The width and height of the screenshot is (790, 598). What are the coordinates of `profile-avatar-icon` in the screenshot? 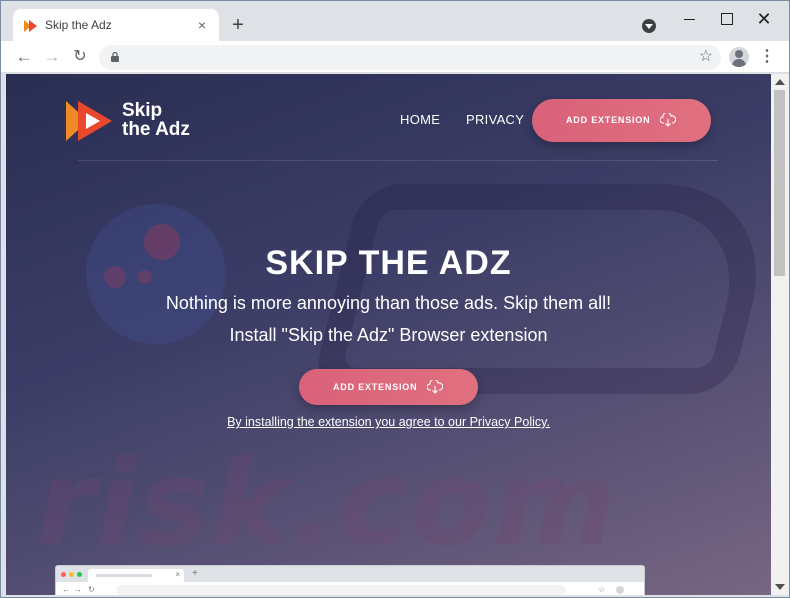 It's located at (739, 57).